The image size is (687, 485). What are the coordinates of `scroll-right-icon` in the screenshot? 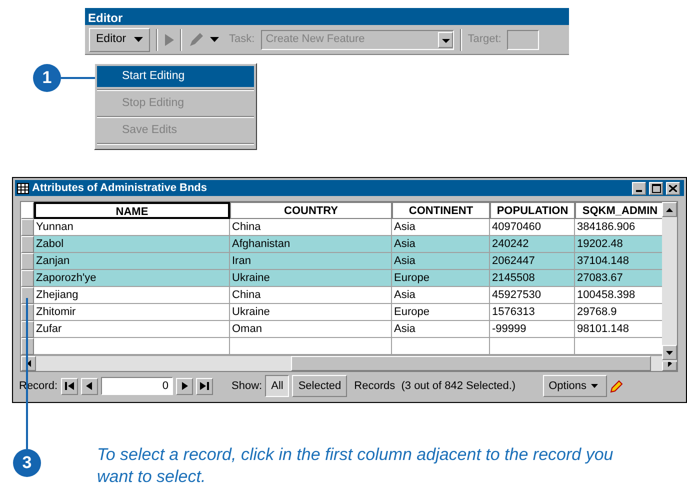 It's located at (670, 363).